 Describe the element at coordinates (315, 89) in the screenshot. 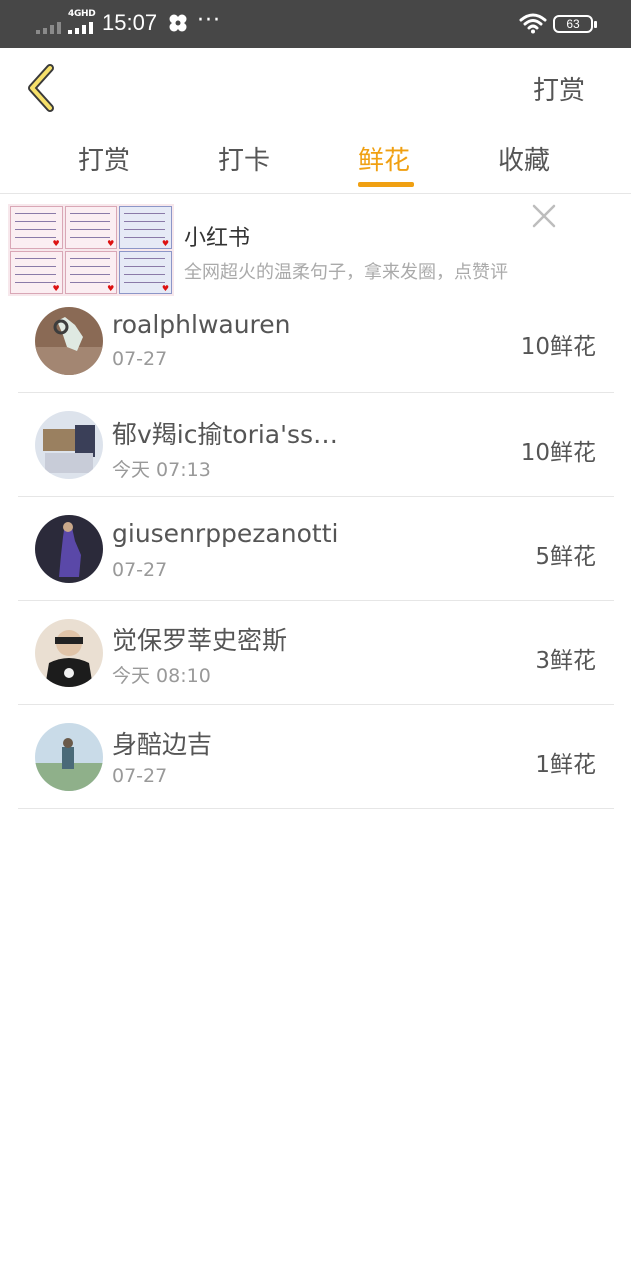

I see `header: 打赏` at that location.